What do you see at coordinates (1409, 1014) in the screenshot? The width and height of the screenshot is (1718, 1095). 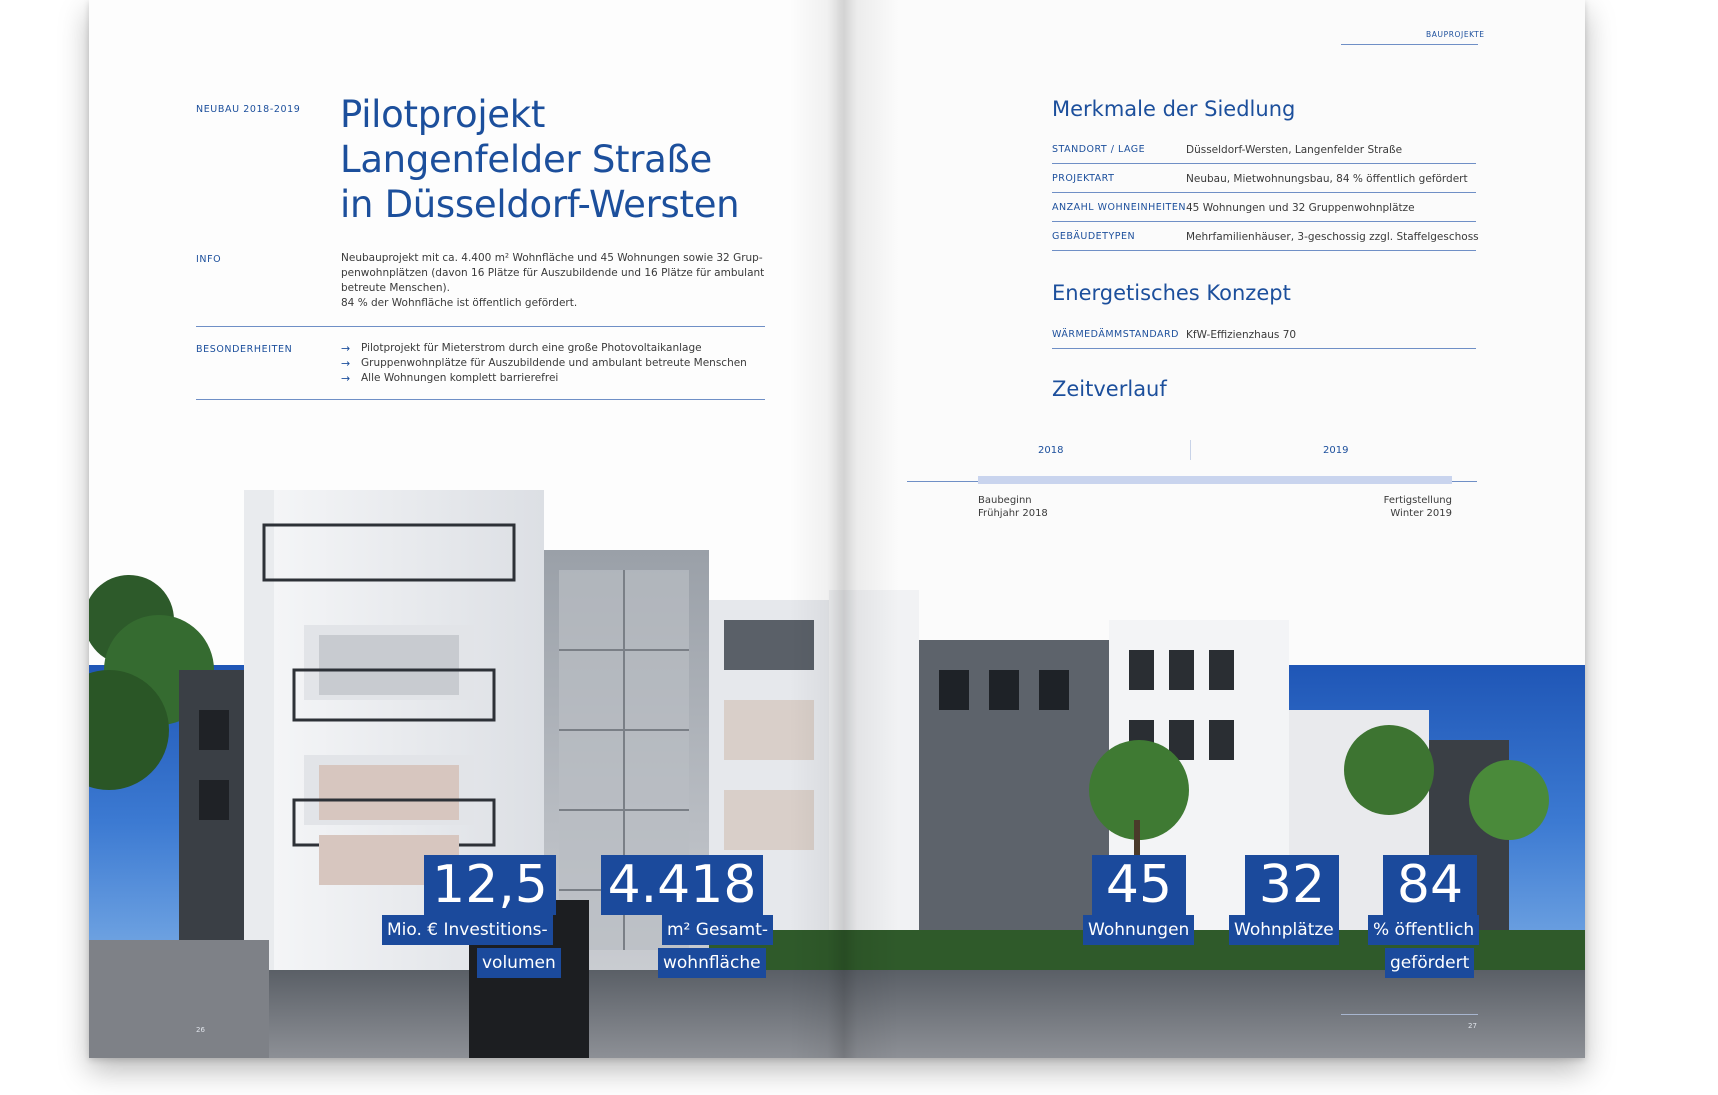 I see `footer-rule` at bounding box center [1409, 1014].